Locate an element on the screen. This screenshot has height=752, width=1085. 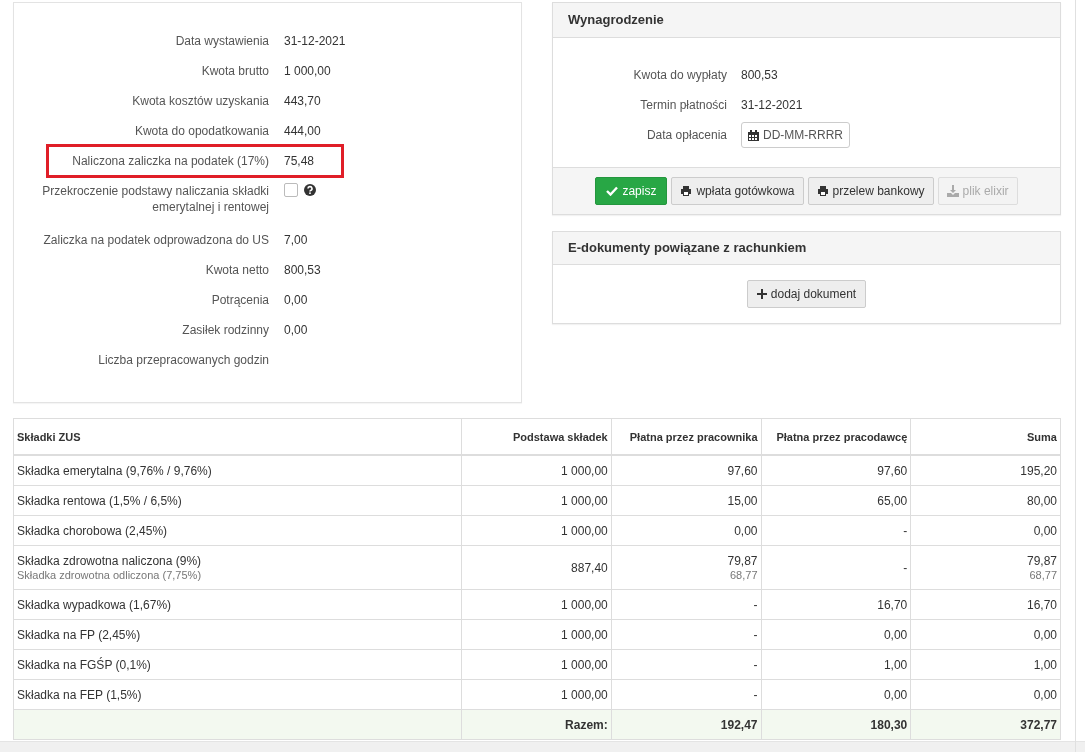
date-field: DD-MM-RRRR is located at coordinates (795, 135).